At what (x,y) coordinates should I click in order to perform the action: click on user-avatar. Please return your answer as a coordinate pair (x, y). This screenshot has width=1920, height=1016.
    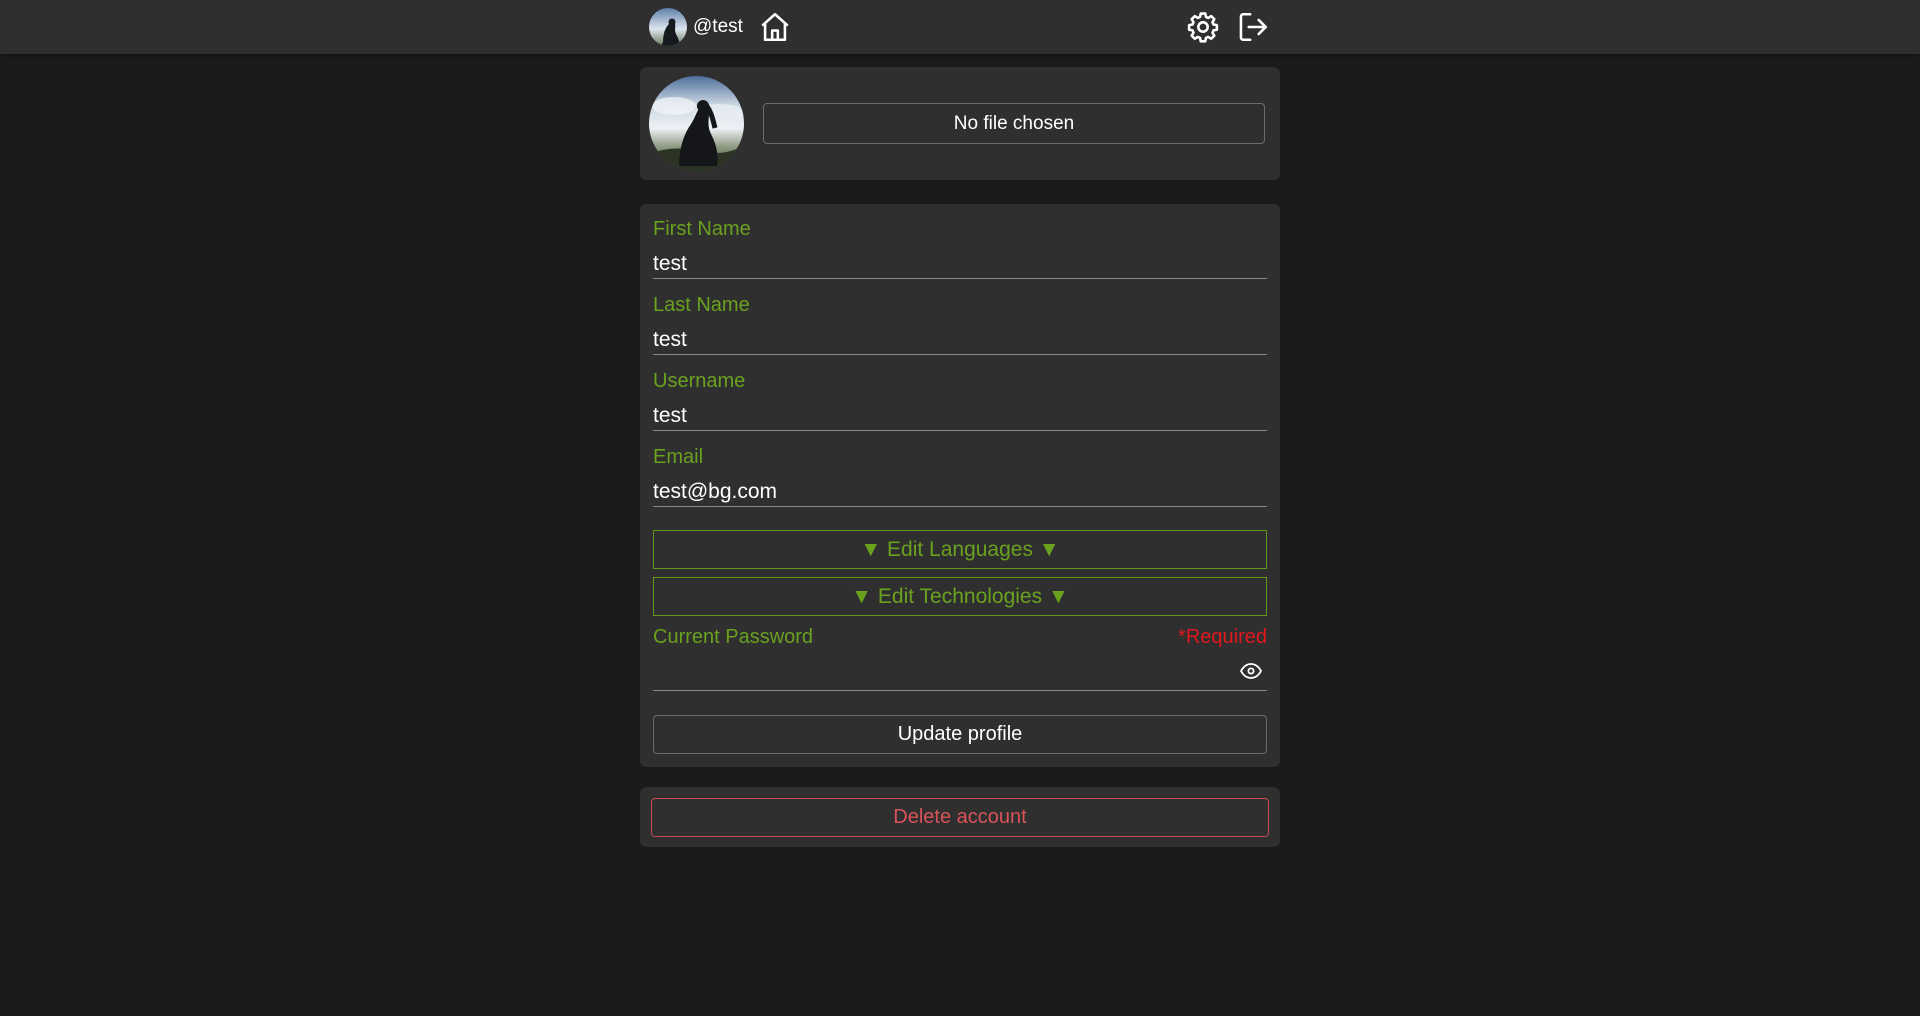
    Looking at the image, I should click on (668, 27).